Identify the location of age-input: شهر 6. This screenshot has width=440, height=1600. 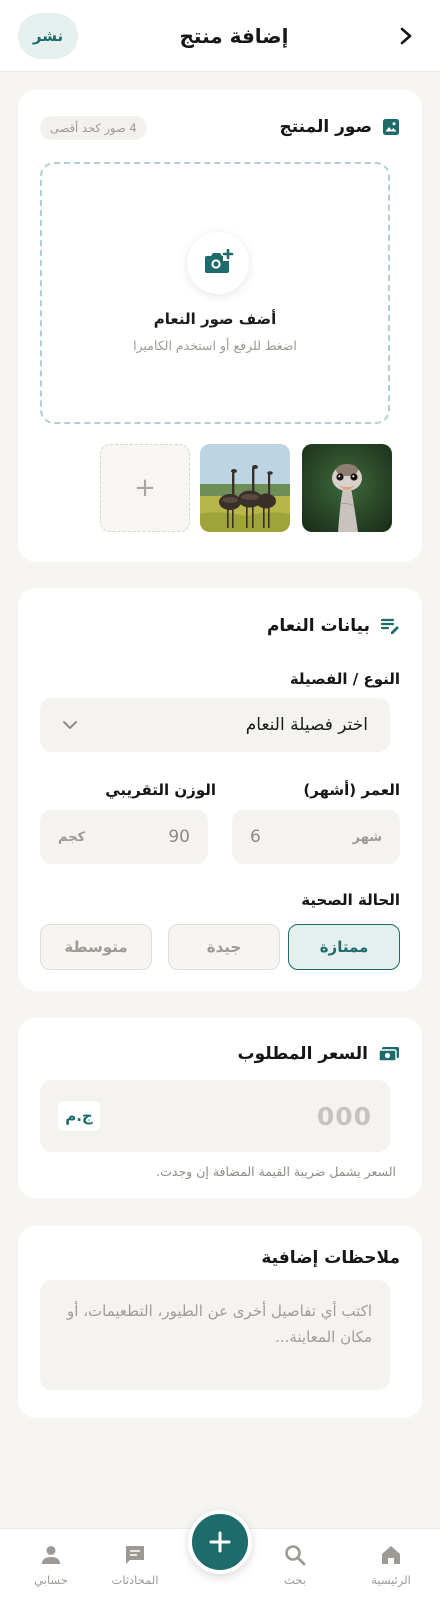
(316, 837).